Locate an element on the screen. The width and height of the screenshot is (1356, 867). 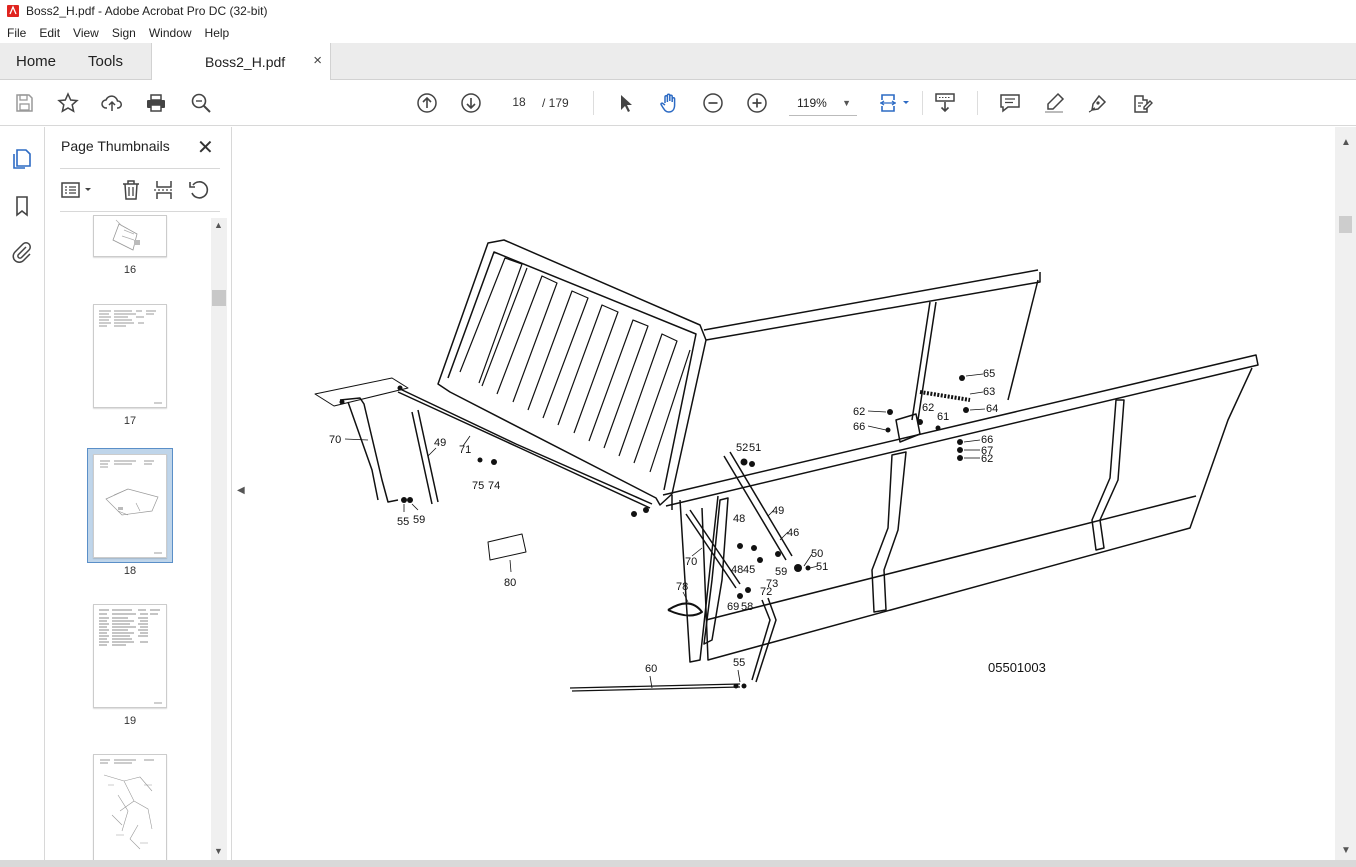
menu-file: File is located at coordinates (16, 33).